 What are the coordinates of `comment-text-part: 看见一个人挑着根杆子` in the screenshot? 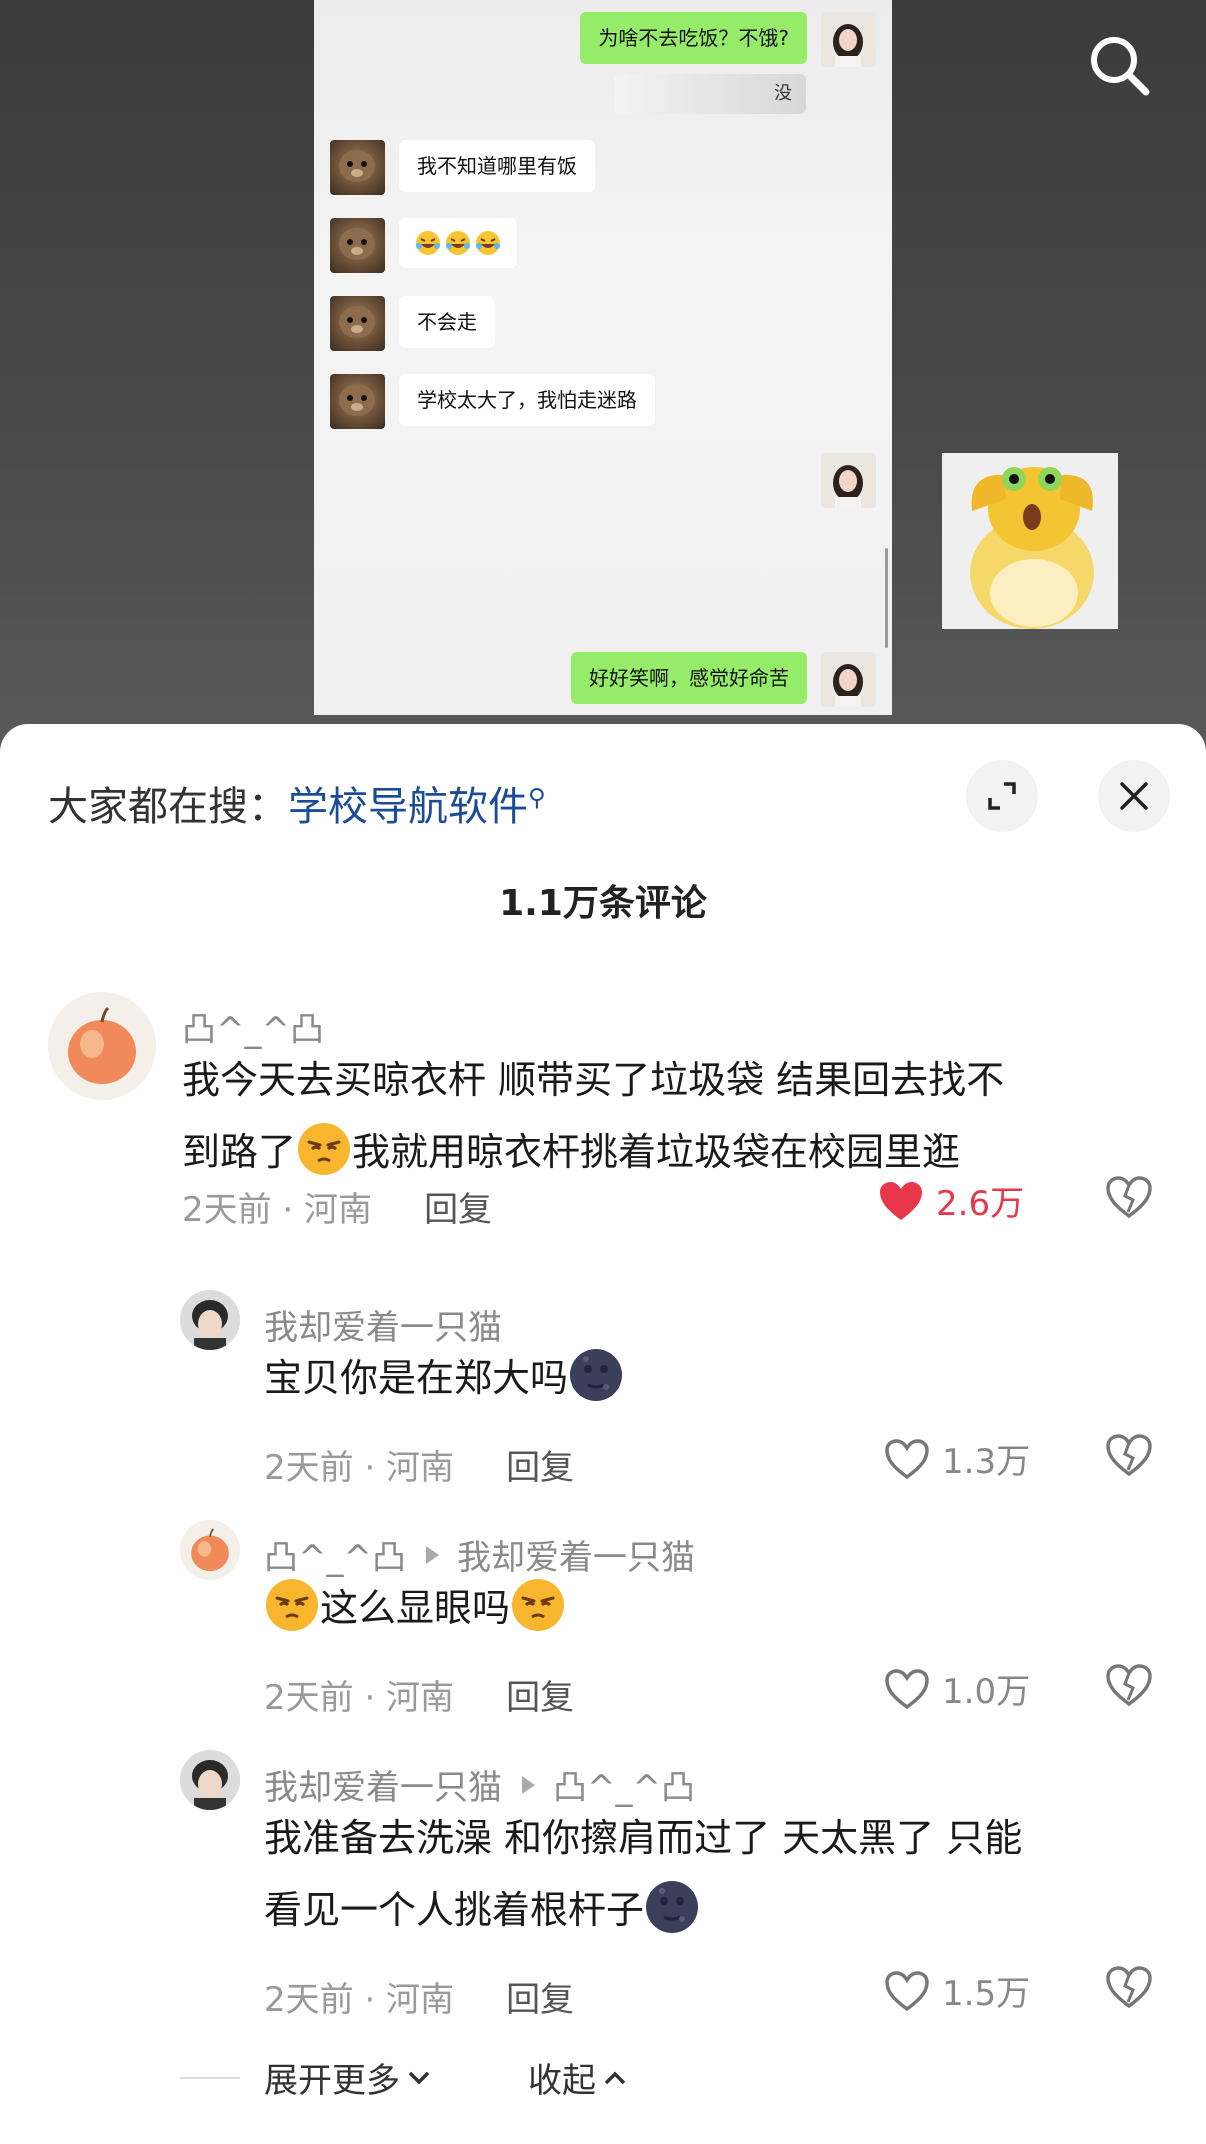 It's located at (454, 1910).